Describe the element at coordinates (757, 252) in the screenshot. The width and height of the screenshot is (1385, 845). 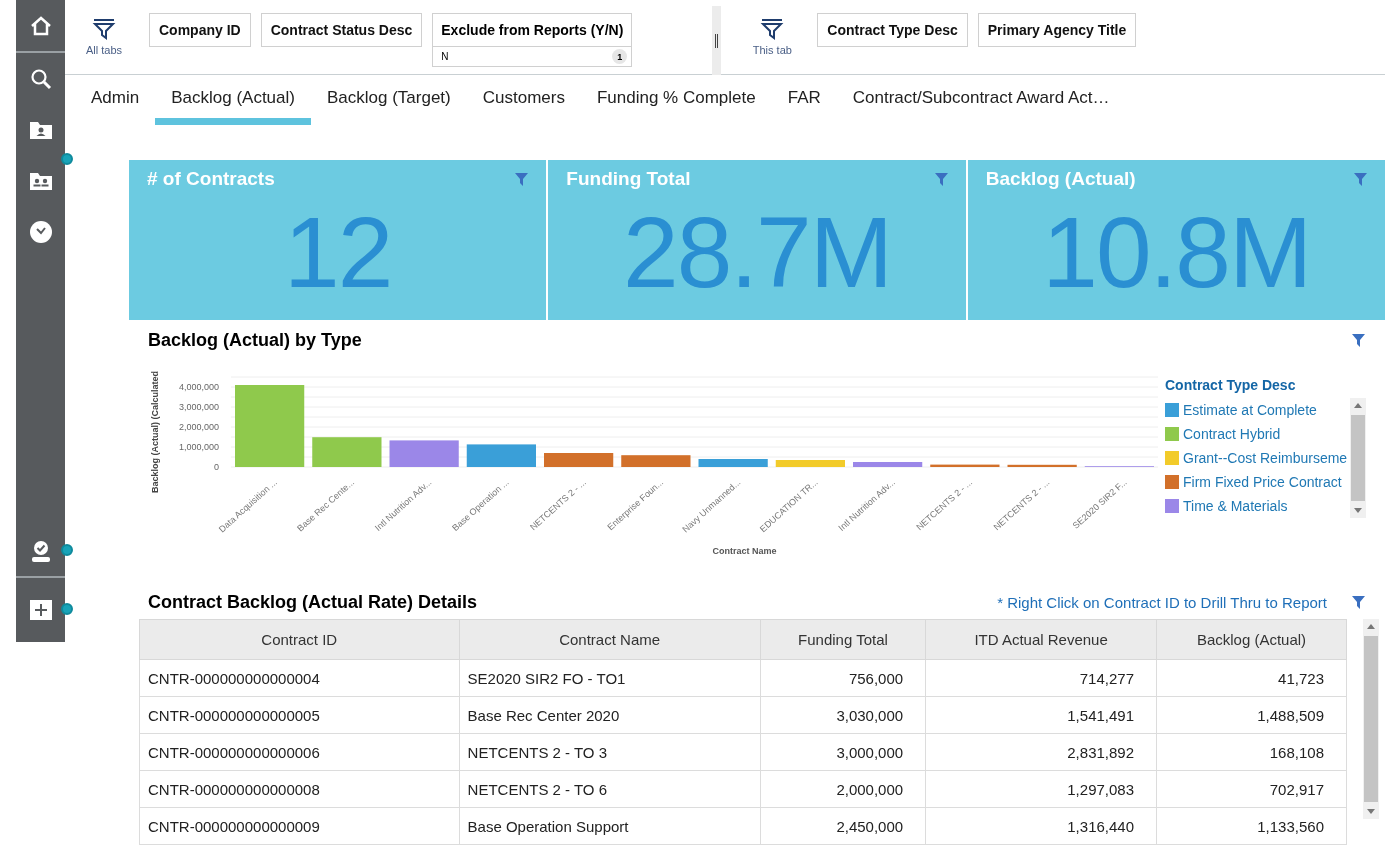
I see `kpi-value: 28.7M` at that location.